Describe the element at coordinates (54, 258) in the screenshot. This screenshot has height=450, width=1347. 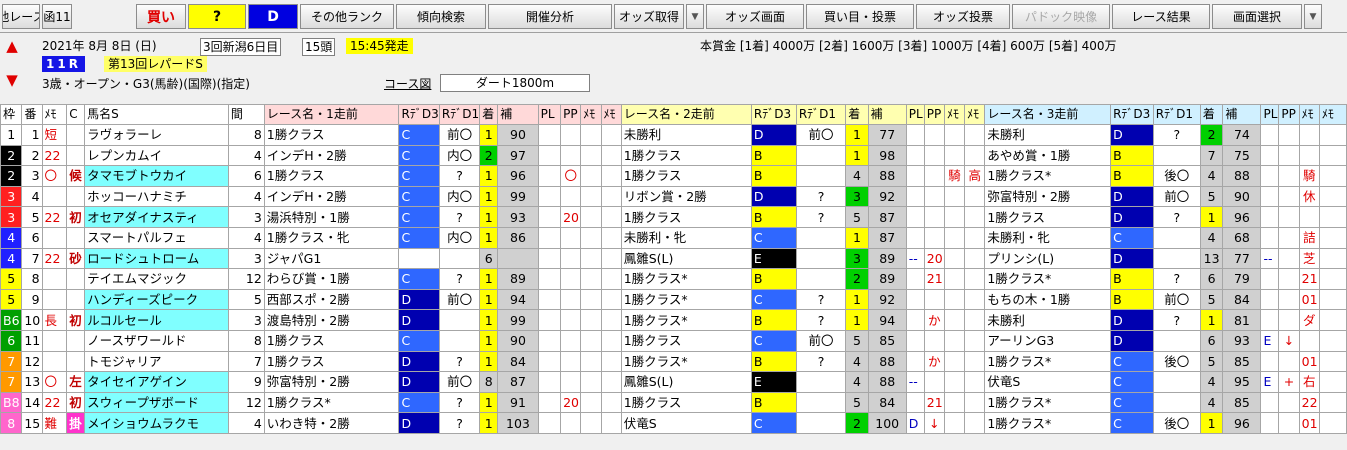
I see `memo-cell: 22` at that location.